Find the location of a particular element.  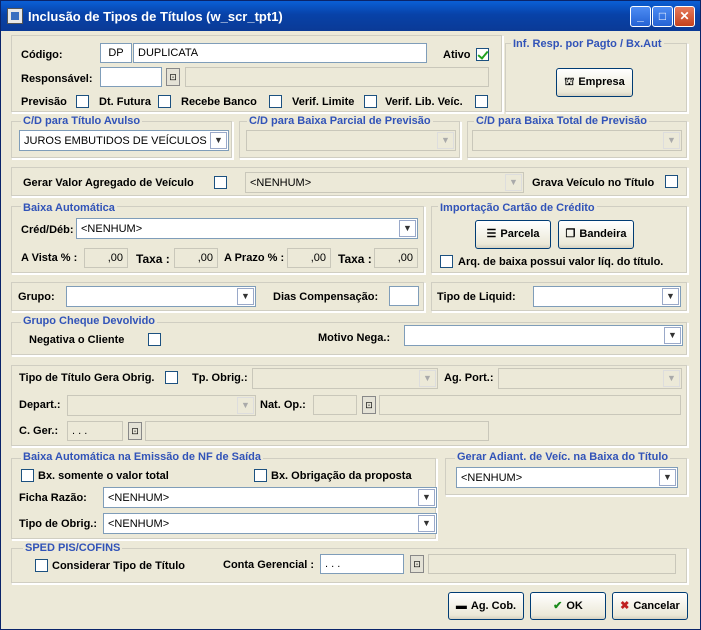

responsavel-input is located at coordinates (131, 77).